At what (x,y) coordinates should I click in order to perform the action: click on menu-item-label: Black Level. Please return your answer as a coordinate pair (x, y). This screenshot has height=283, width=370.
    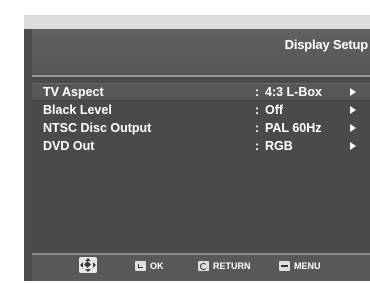
    Looking at the image, I should click on (77, 110).